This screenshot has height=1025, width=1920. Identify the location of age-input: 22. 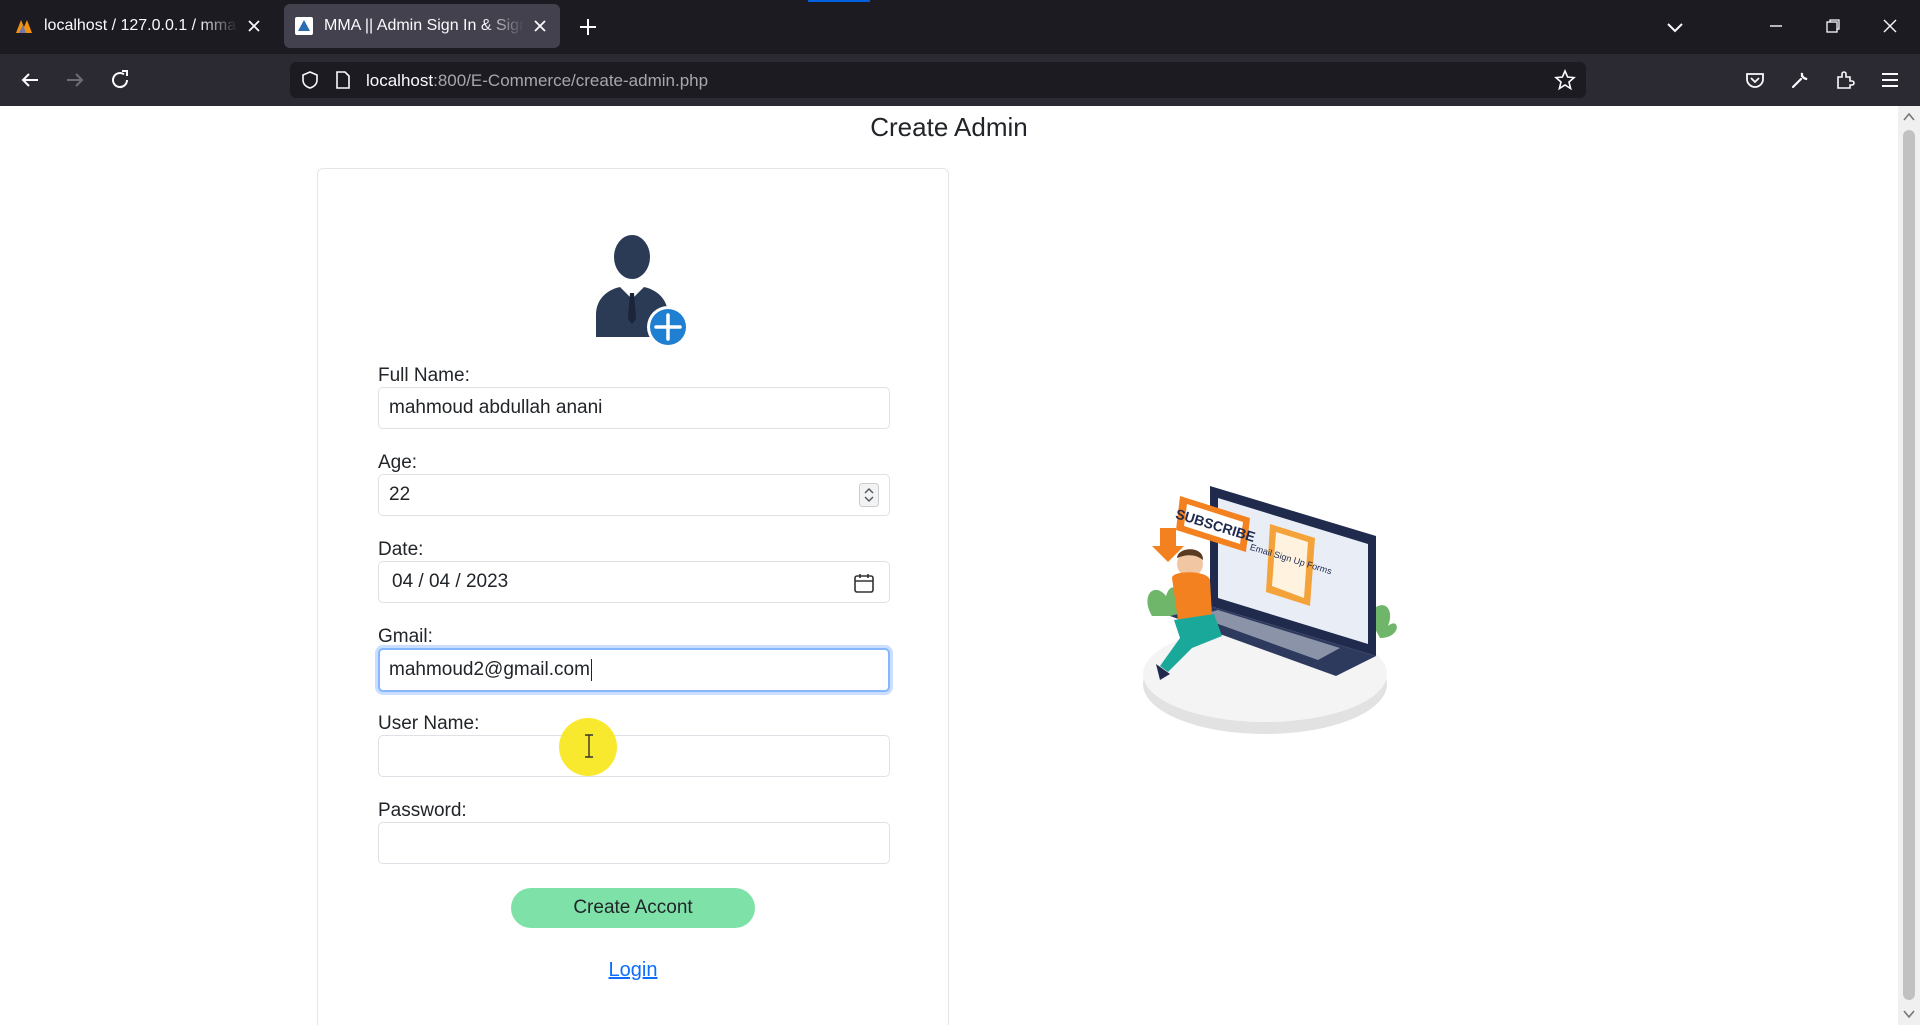
(634, 495).